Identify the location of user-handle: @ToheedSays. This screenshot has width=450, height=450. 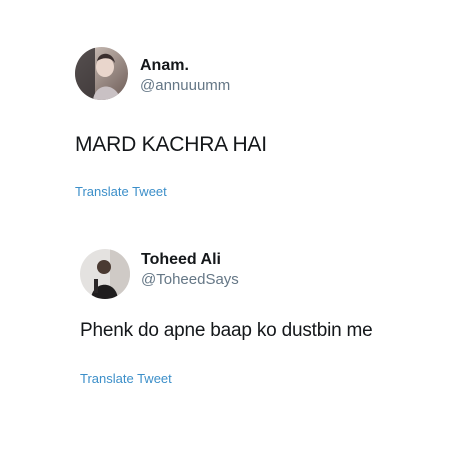
(190, 279).